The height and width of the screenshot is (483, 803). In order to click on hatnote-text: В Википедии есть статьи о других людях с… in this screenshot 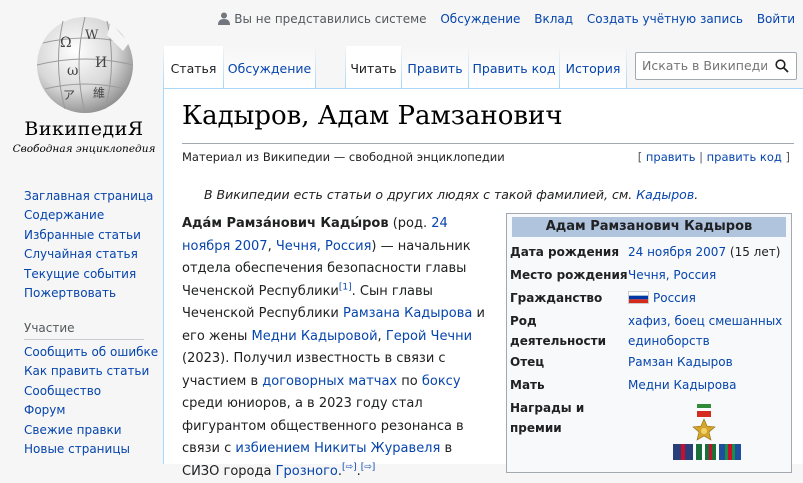, I will do `click(420, 194)`.